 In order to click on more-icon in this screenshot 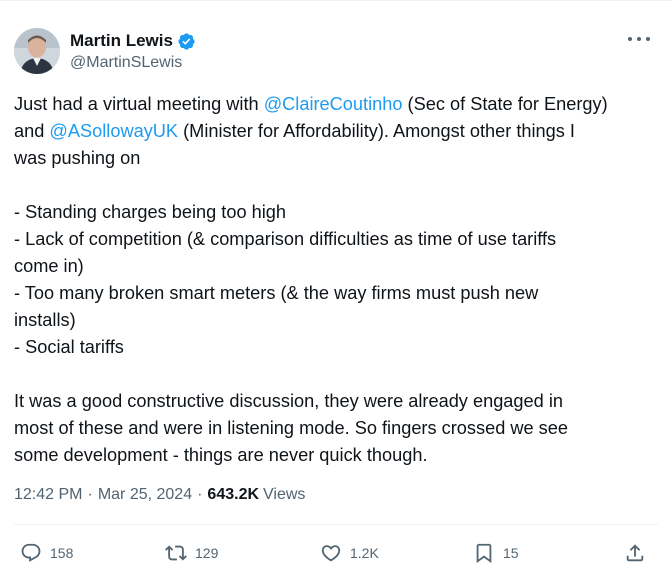, I will do `click(630, 39)`.